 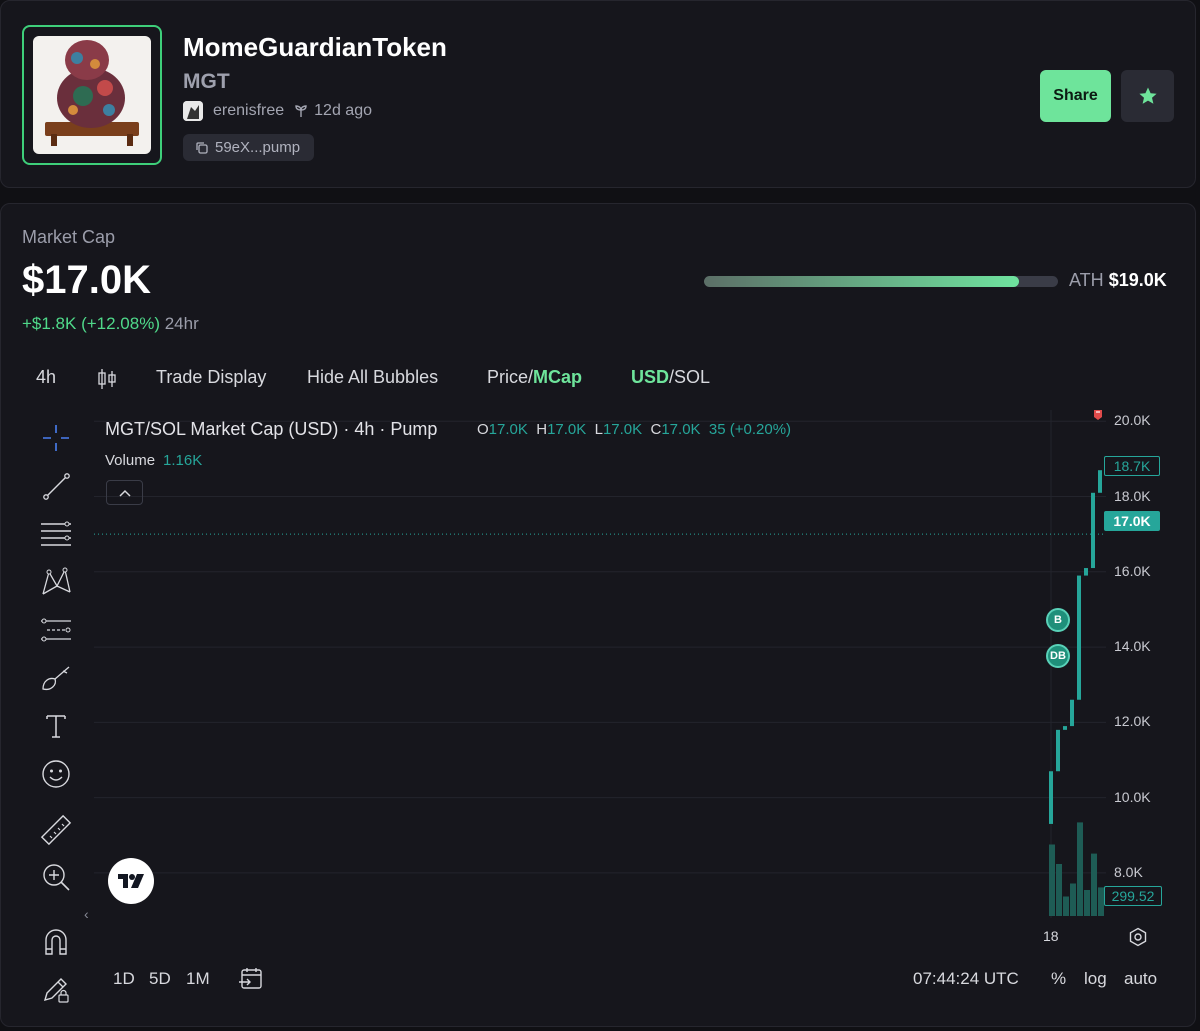 What do you see at coordinates (181, 323) in the screenshot?
I see `change-period: 24hr` at bounding box center [181, 323].